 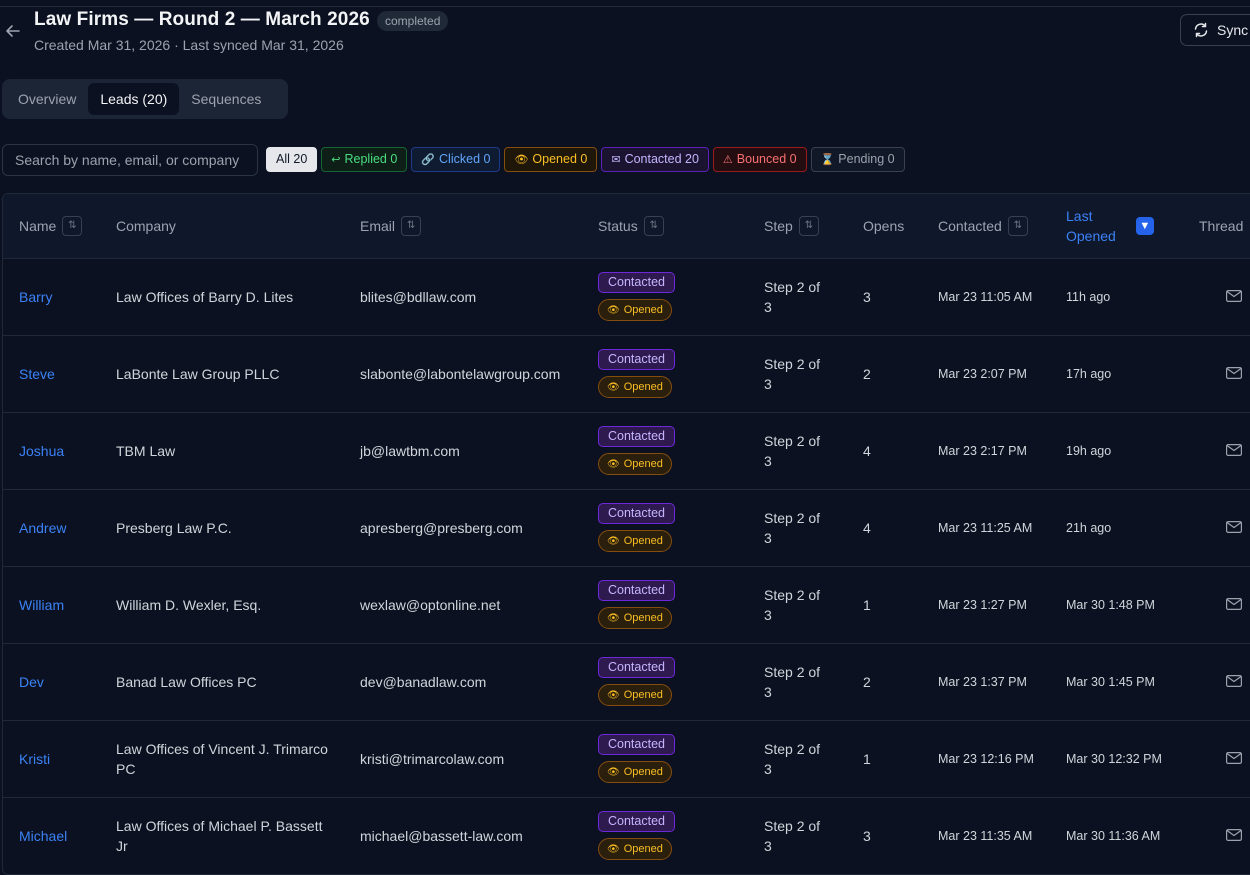 I want to click on lead-company: Banad Law Offices PC, so click(x=186, y=681).